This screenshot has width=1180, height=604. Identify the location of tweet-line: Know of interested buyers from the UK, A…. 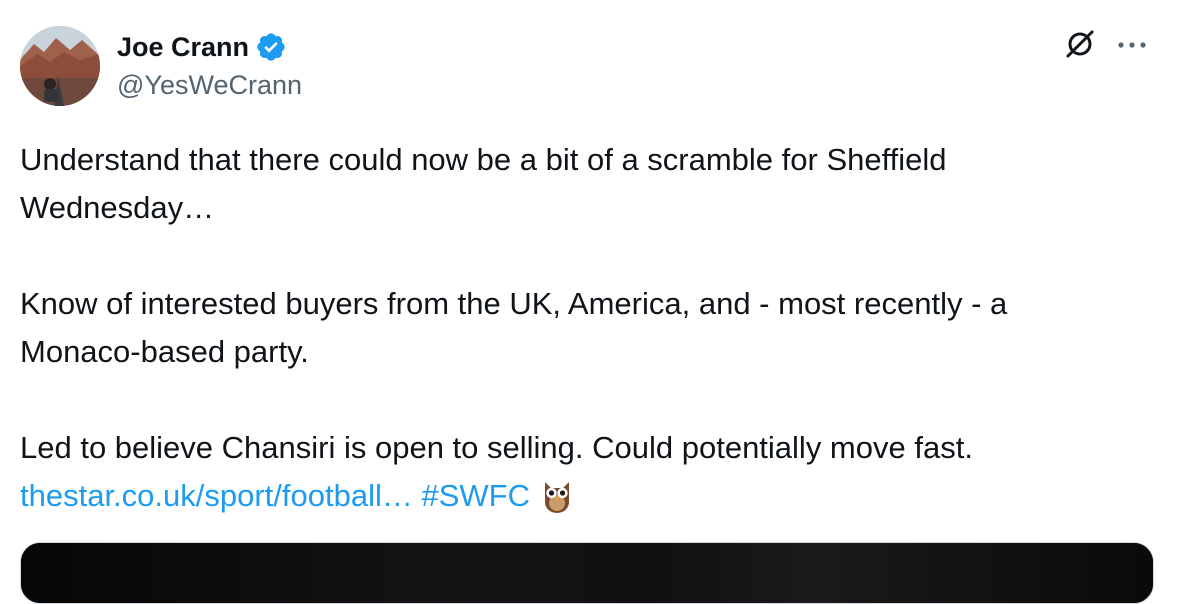
(514, 303).